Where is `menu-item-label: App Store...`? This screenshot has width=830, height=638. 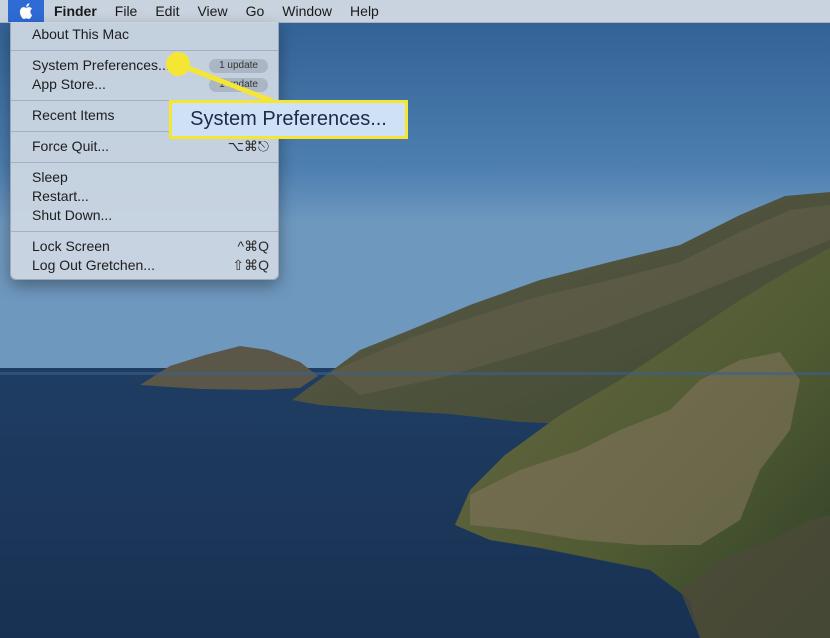 menu-item-label: App Store... is located at coordinates (69, 84).